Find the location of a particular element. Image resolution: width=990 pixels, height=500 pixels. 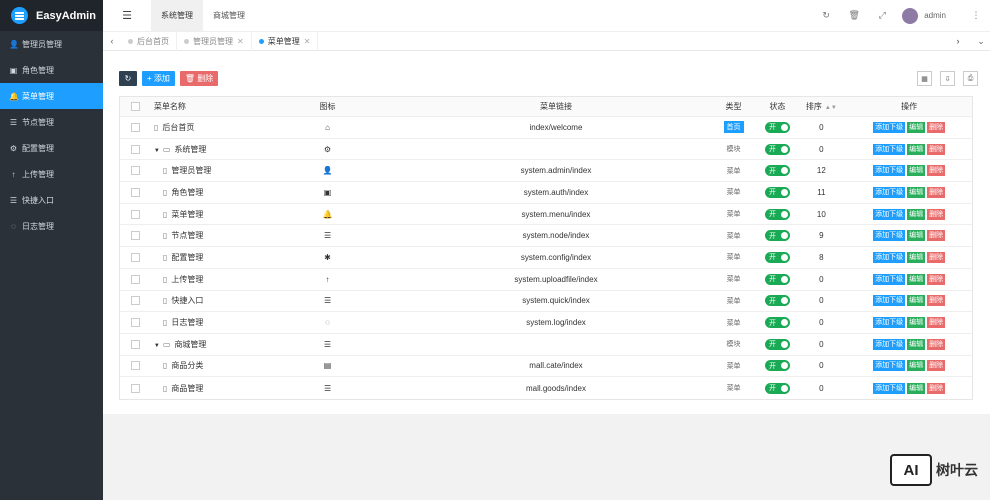

sort-value: 10 is located at coordinates (821, 214).